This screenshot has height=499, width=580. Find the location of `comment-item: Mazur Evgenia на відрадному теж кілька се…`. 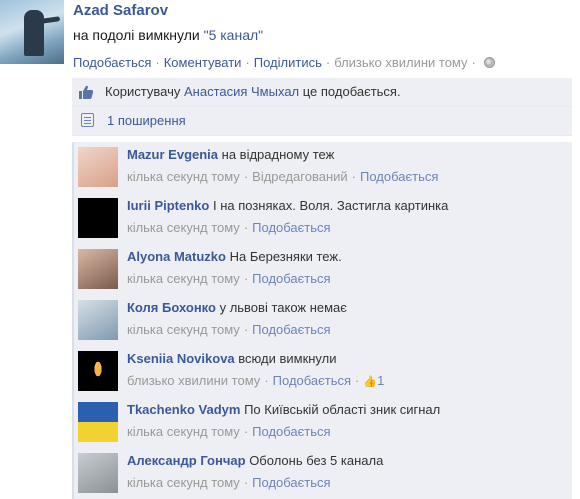

comment-item: Mazur Evgenia на відрадному теж кілька се… is located at coordinates (322, 167).